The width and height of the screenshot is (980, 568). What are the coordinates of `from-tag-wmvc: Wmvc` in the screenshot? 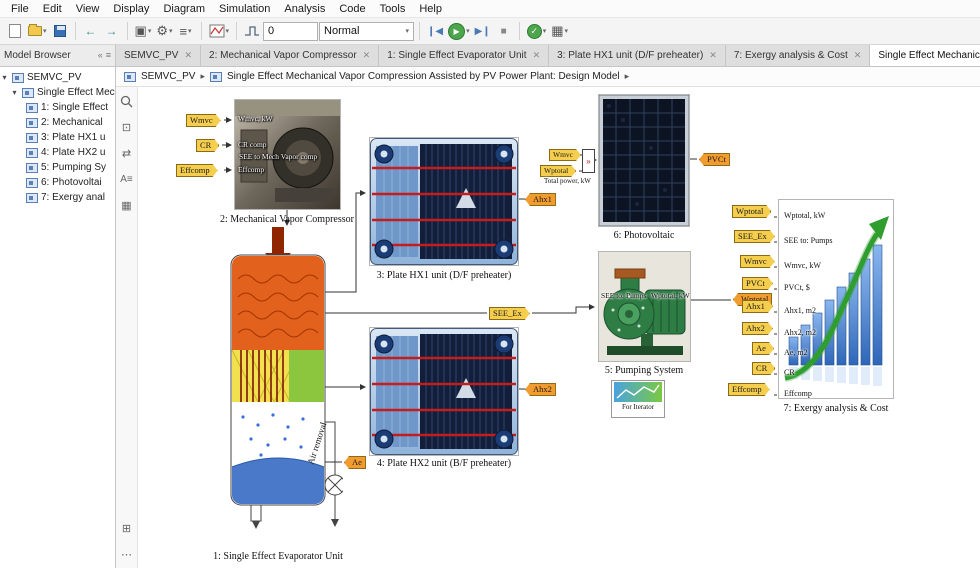 It's located at (203, 120).